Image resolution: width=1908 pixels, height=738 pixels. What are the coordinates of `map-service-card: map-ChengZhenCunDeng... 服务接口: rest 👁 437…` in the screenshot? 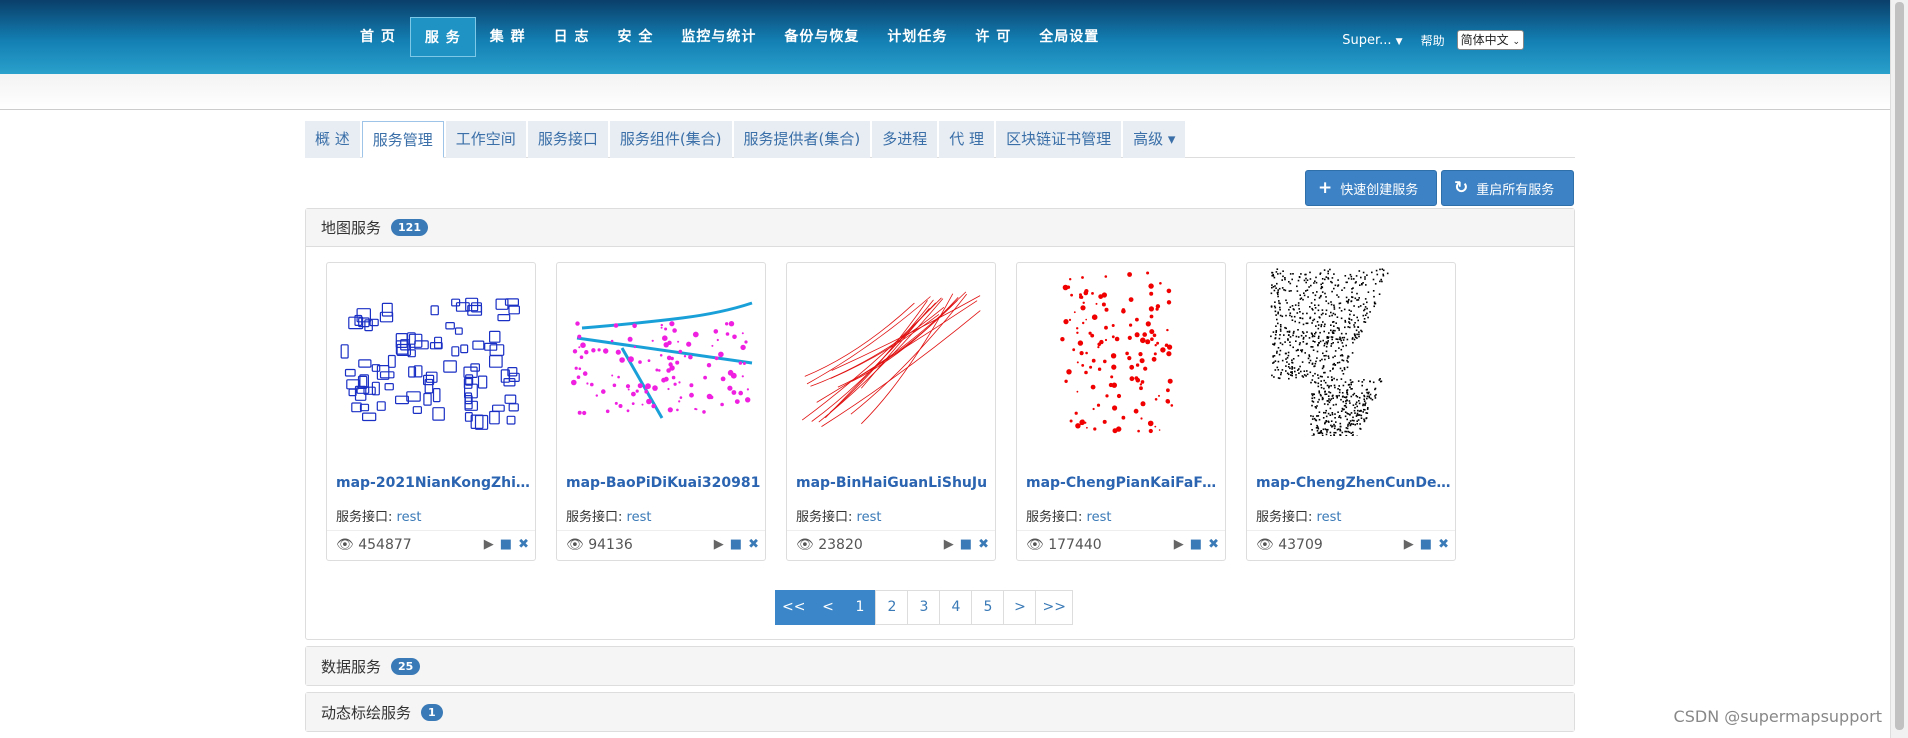 It's located at (1351, 411).